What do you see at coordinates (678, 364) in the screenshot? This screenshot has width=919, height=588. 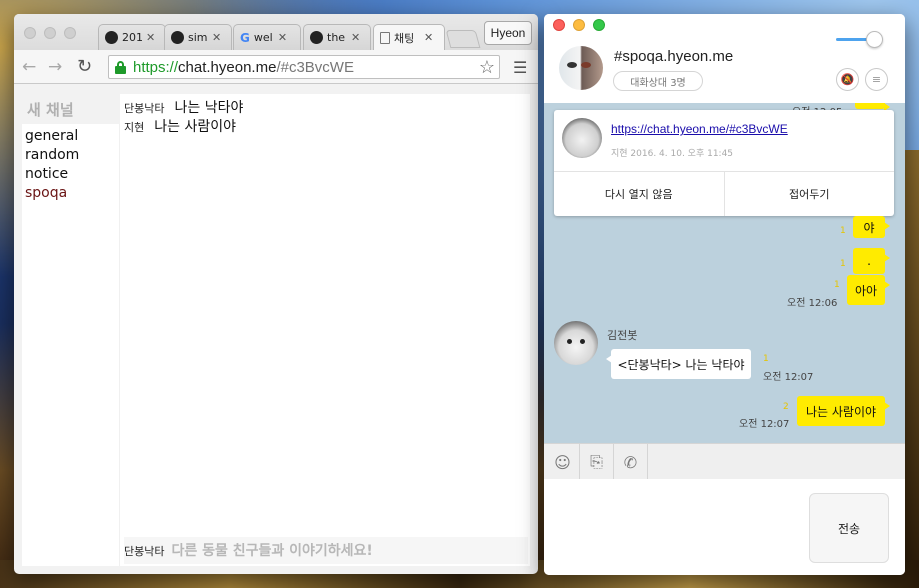 I see `other-message-bubble: <단봉낙타> 나는 낙타야` at bounding box center [678, 364].